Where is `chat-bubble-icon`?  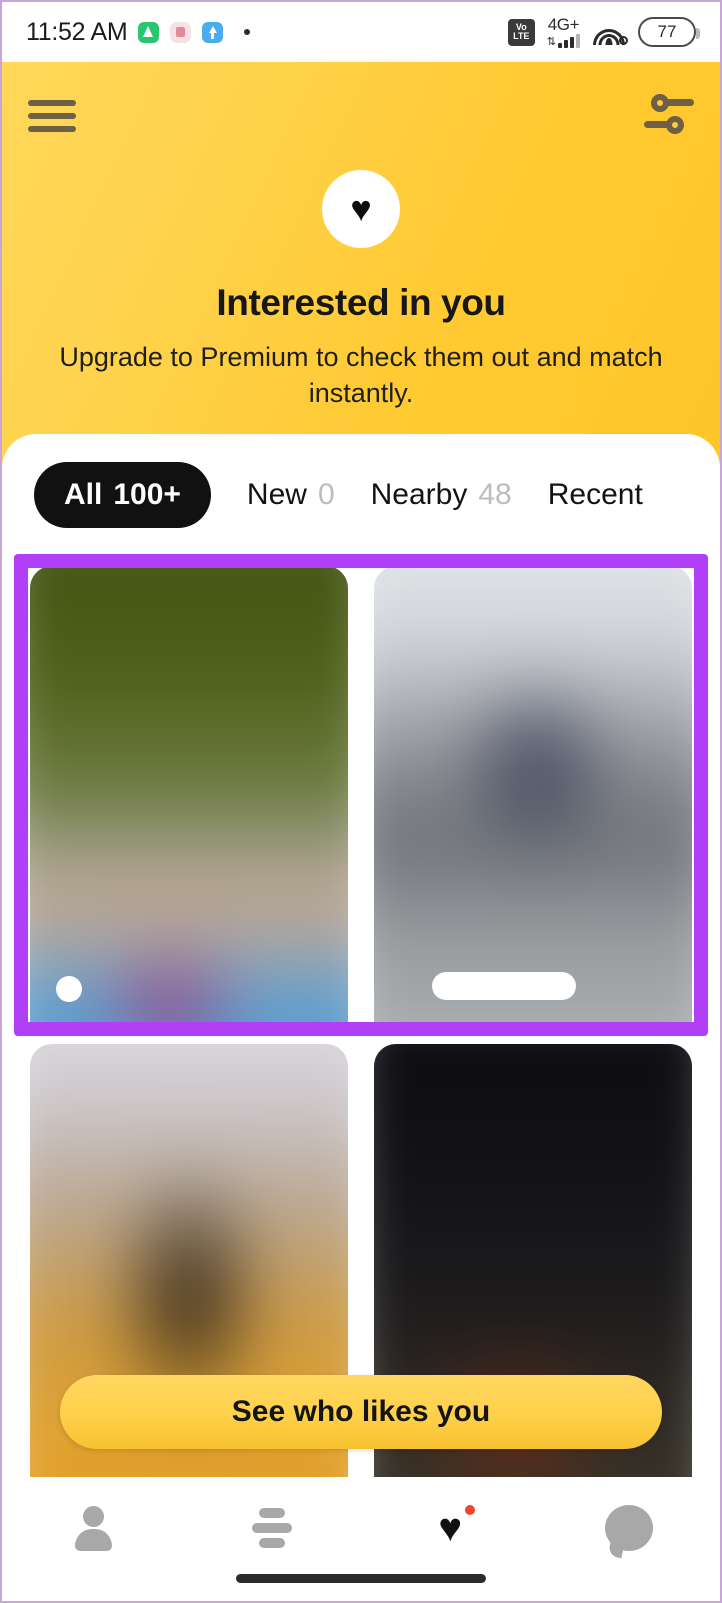
chat-bubble-icon is located at coordinates (628, 1528).